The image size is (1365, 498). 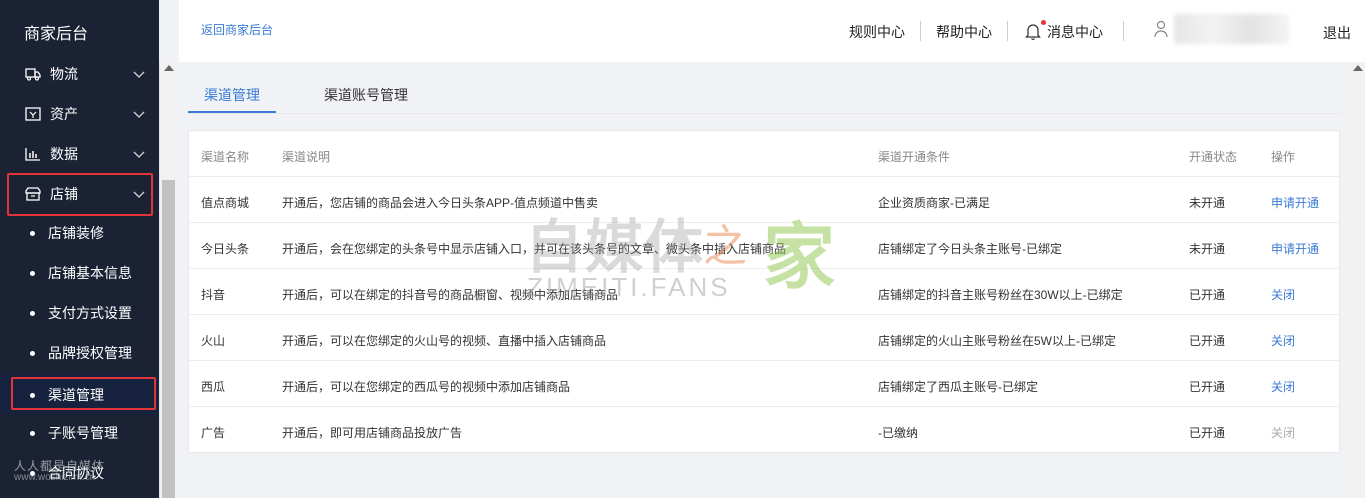 I want to click on tab-channel-management: 渠道管理, so click(x=232, y=95).